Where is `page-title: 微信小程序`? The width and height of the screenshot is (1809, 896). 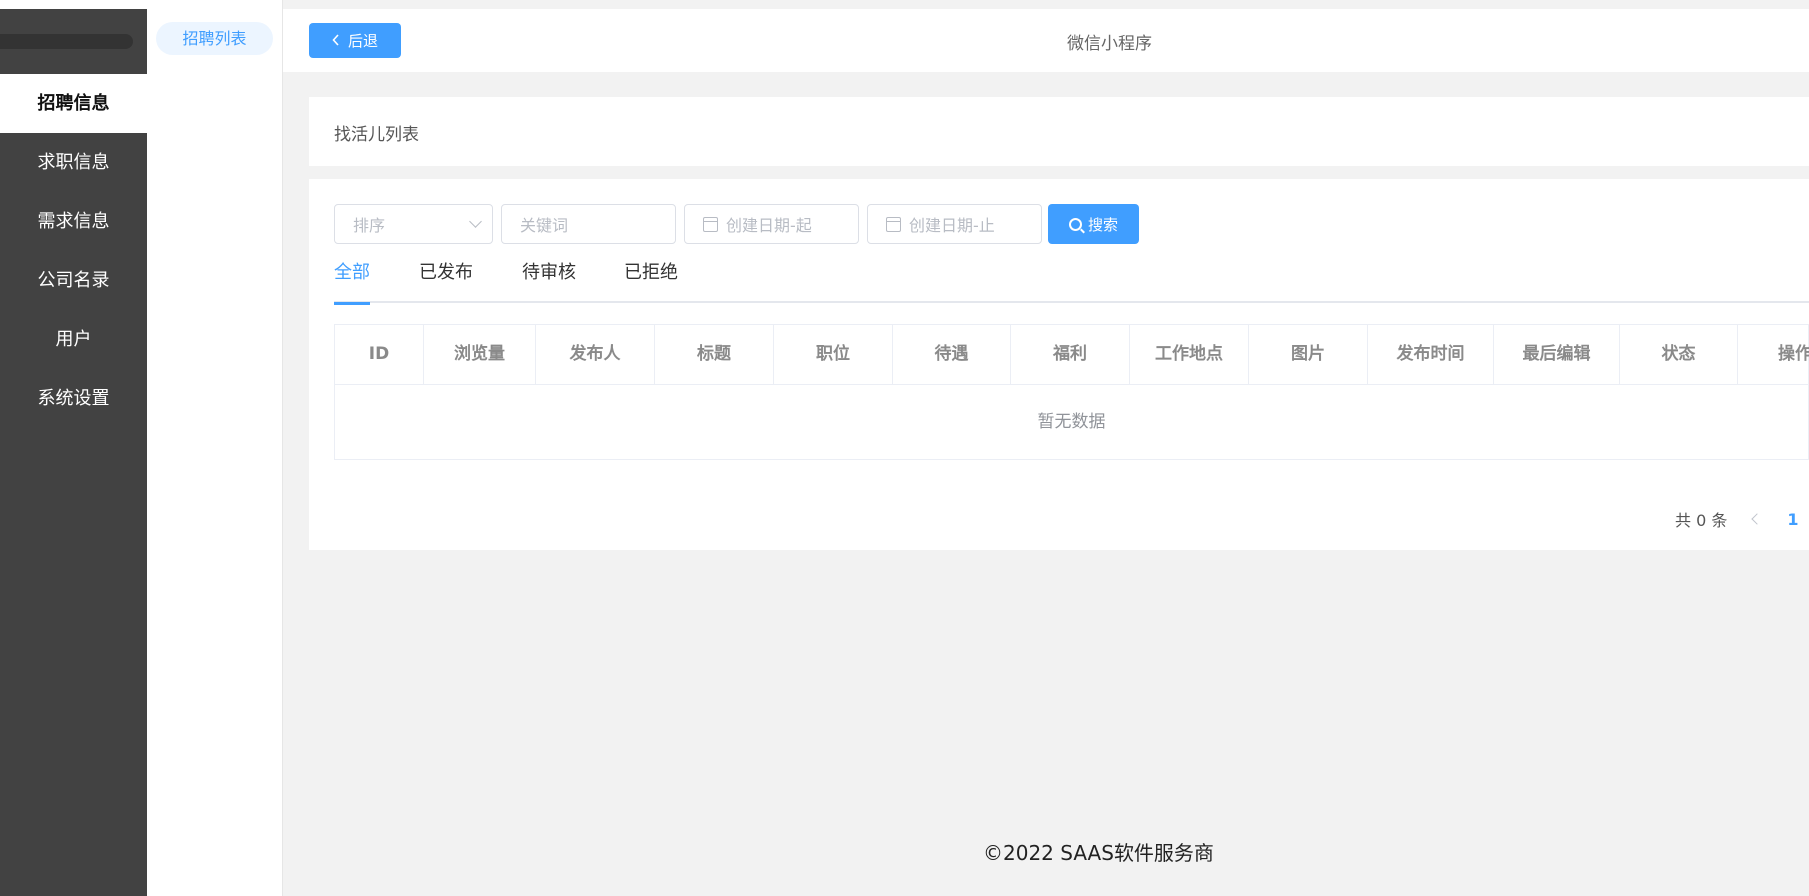
page-title: 微信小程序 is located at coordinates (1109, 44).